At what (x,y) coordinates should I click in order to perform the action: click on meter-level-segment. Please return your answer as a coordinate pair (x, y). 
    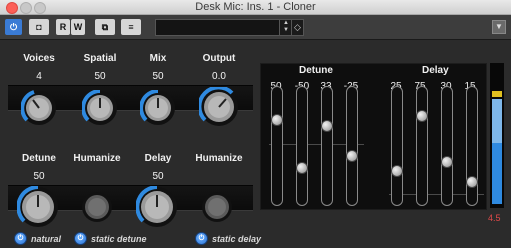
    Looking at the image, I should click on (497, 173).